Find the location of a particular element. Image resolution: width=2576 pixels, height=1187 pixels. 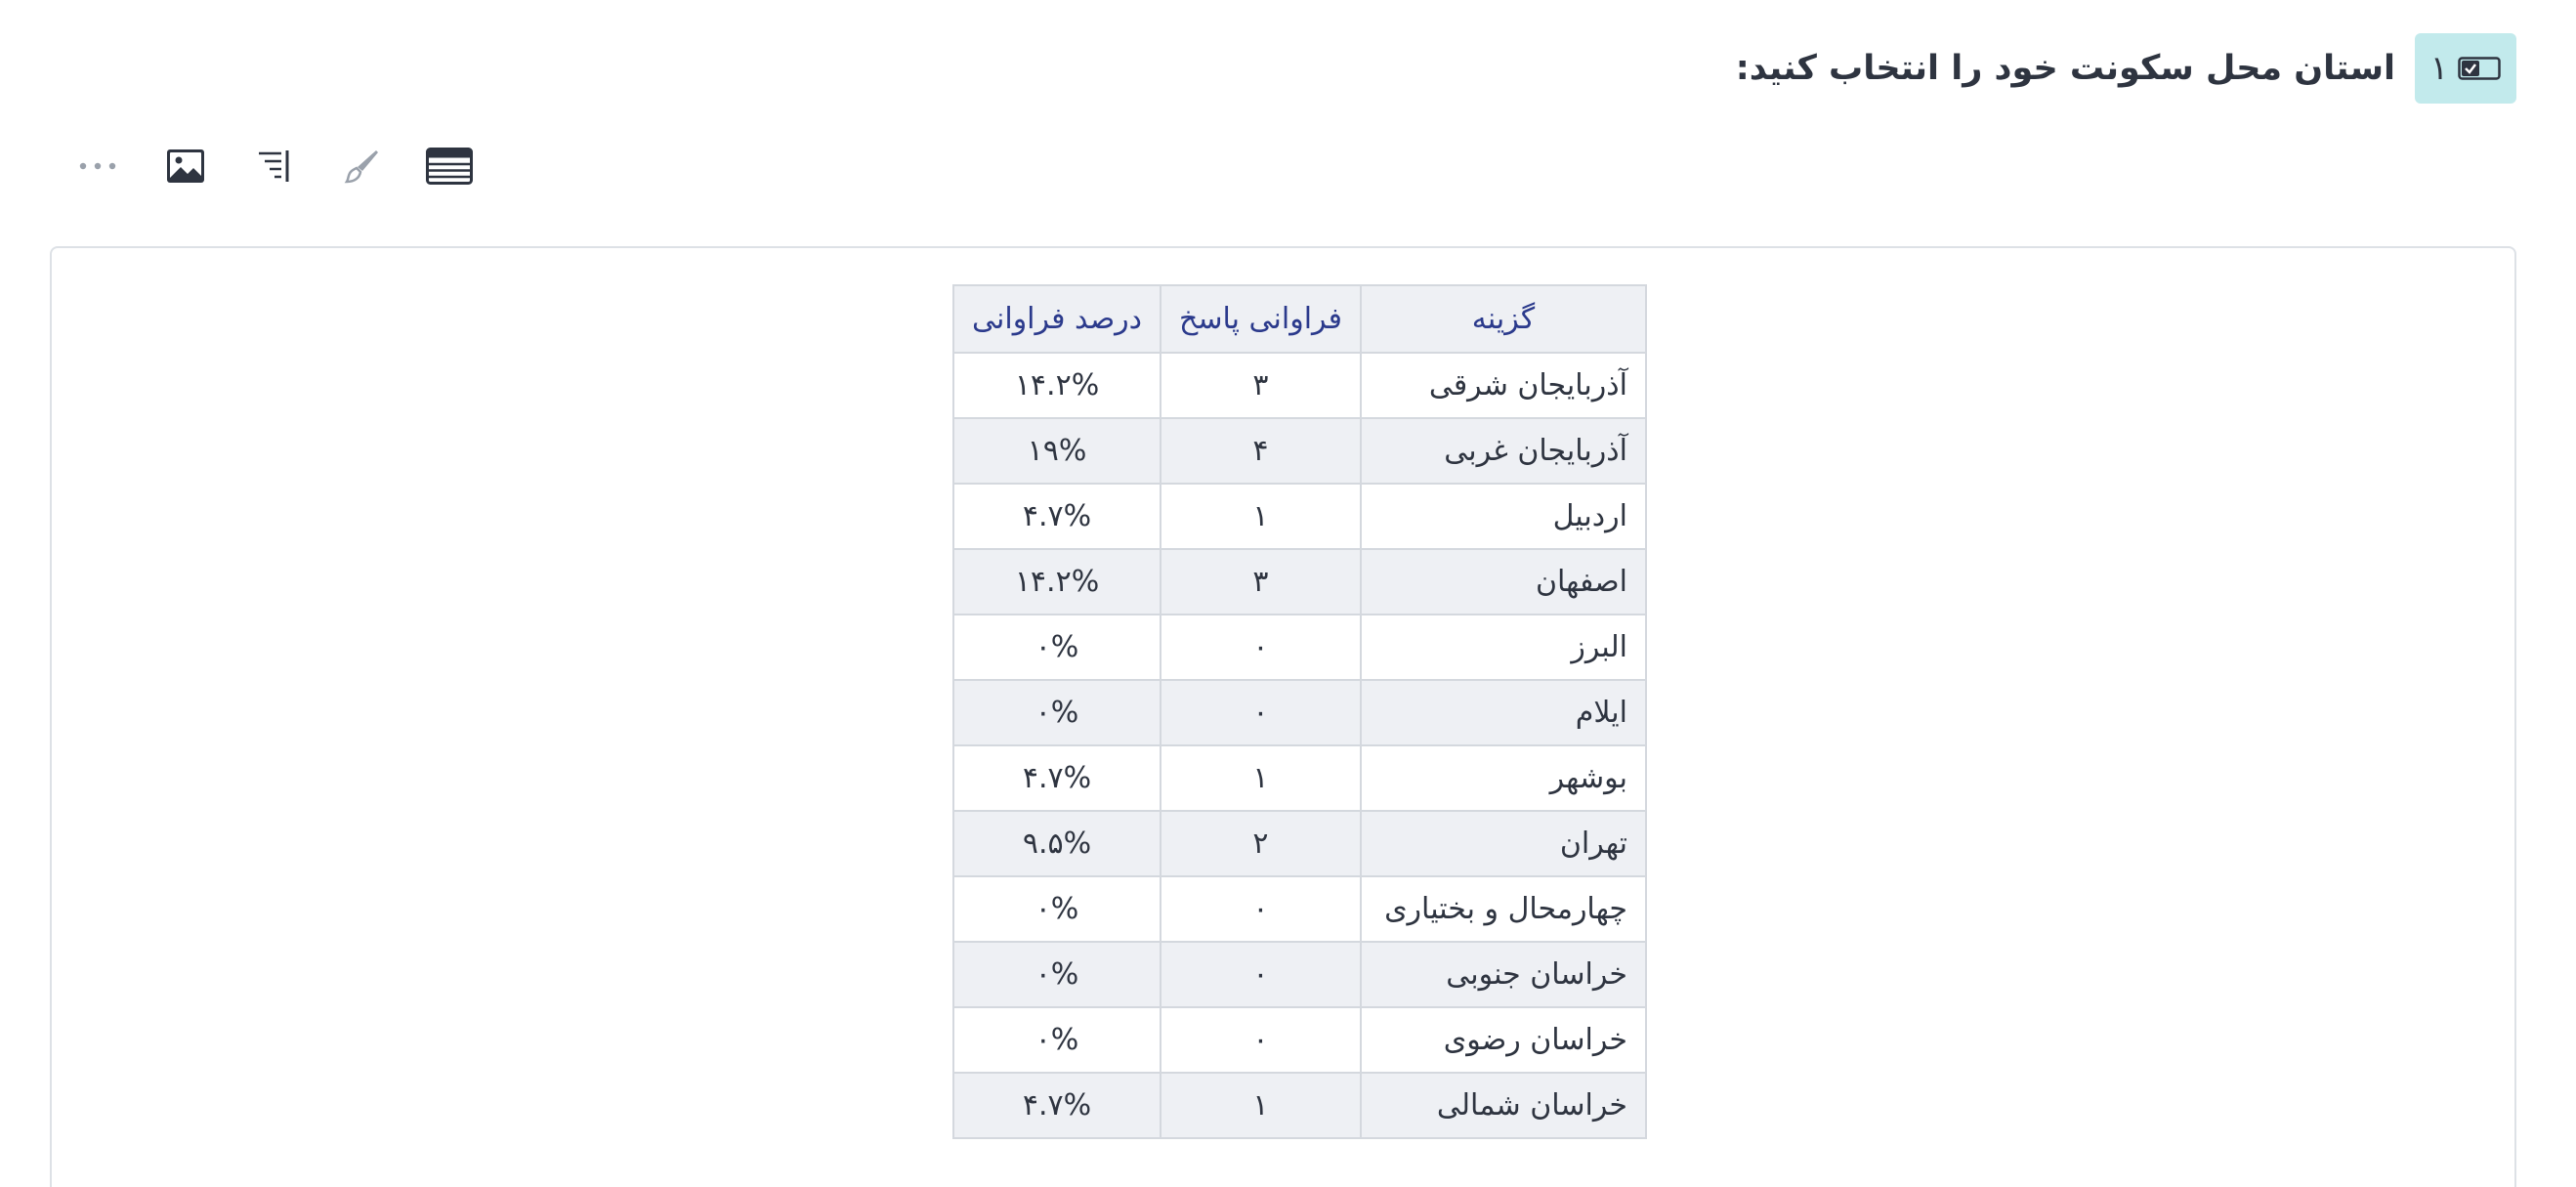

image-icon is located at coordinates (185, 166).